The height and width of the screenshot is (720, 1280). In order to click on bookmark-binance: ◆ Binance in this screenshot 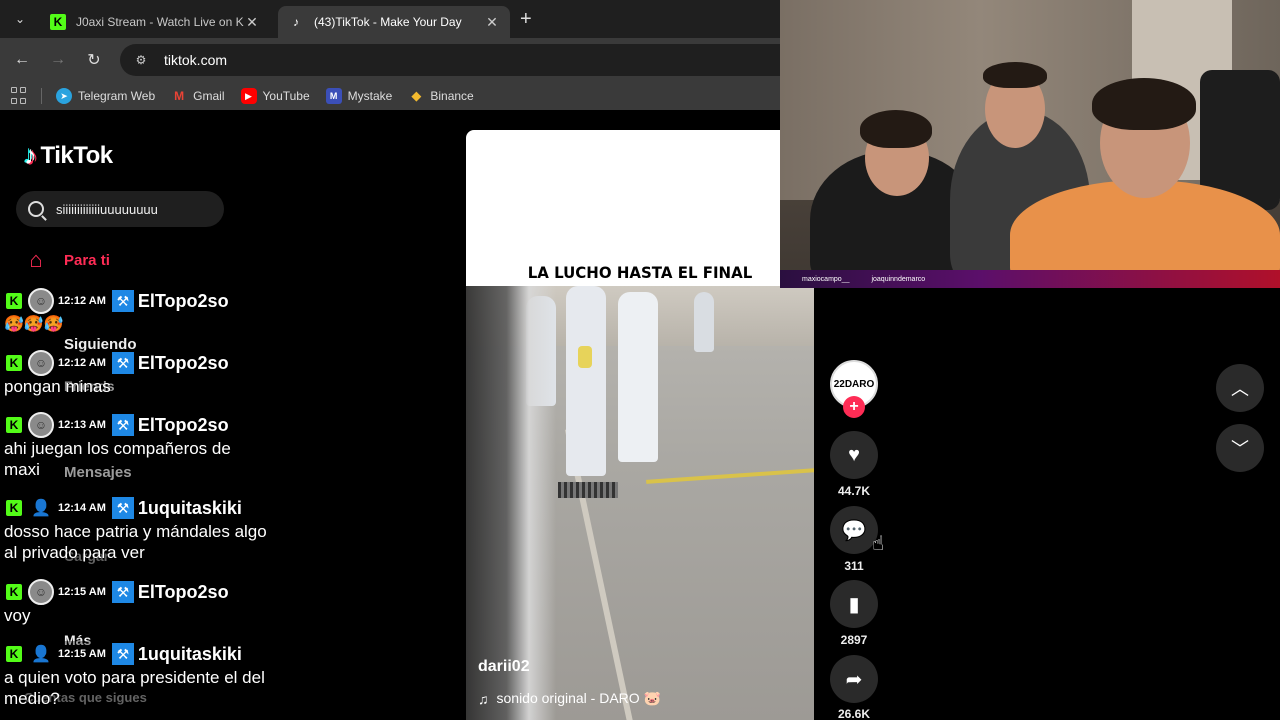, I will do `click(440, 96)`.